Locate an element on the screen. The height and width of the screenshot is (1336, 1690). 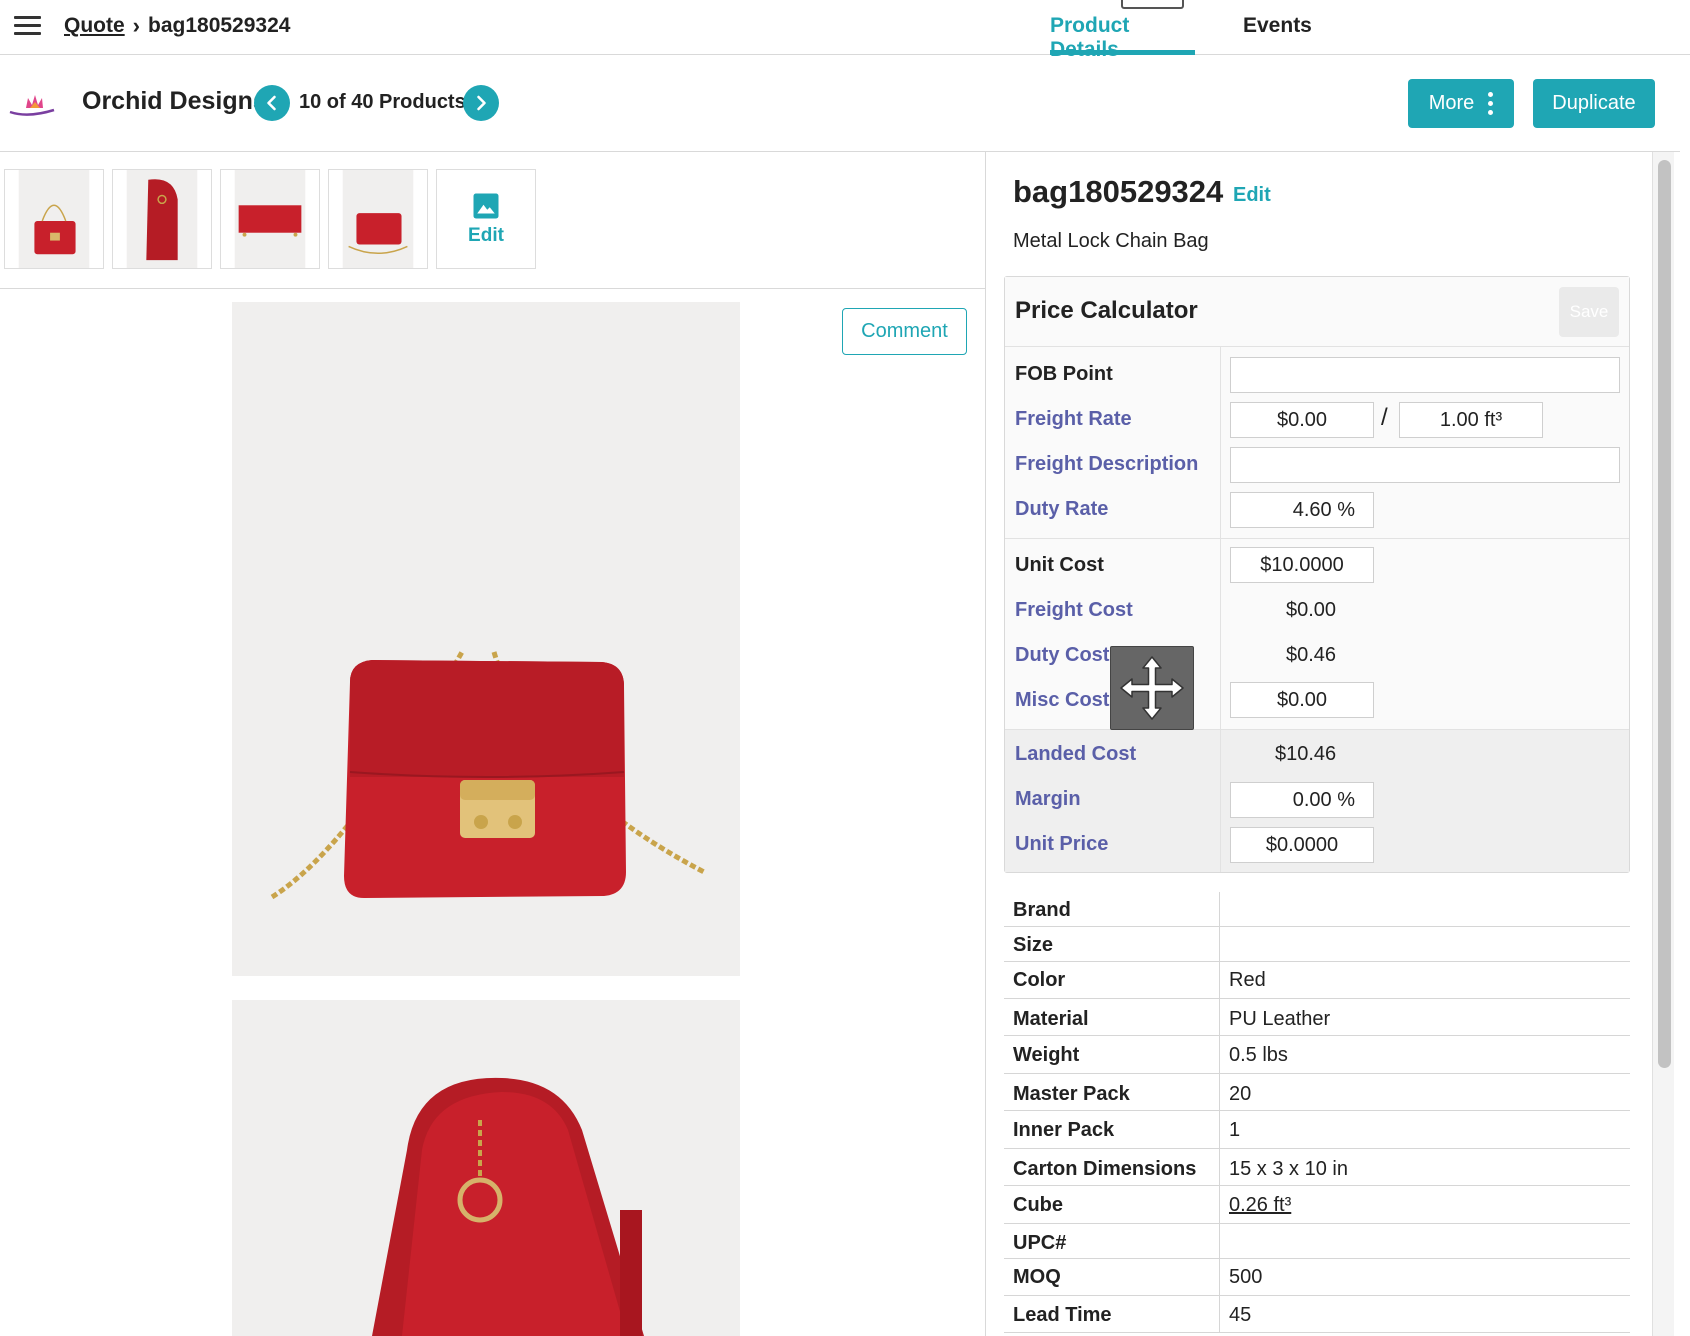
edit-images-button: Edit is located at coordinates (486, 219).